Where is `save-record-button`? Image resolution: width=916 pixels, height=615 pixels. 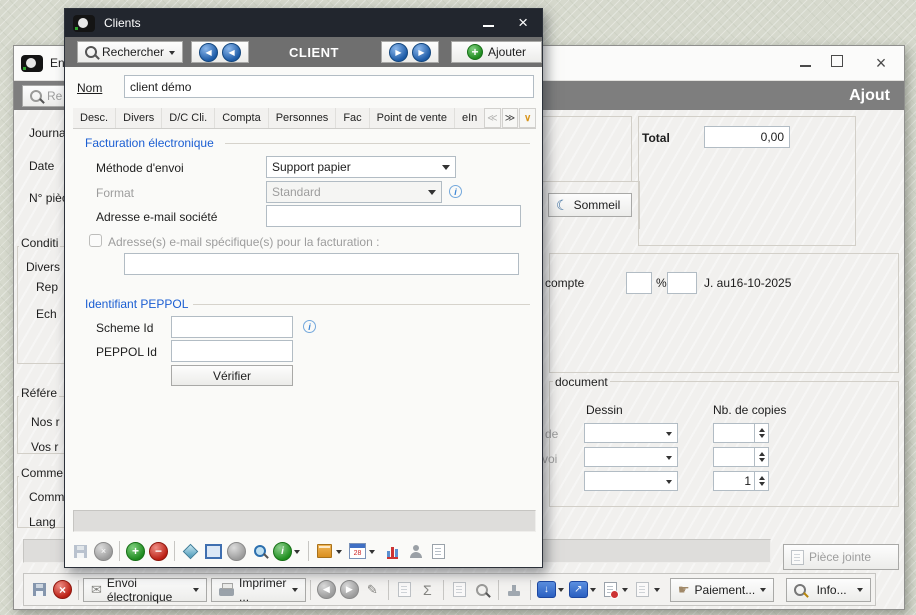 save-record-button is located at coordinates (80, 551).